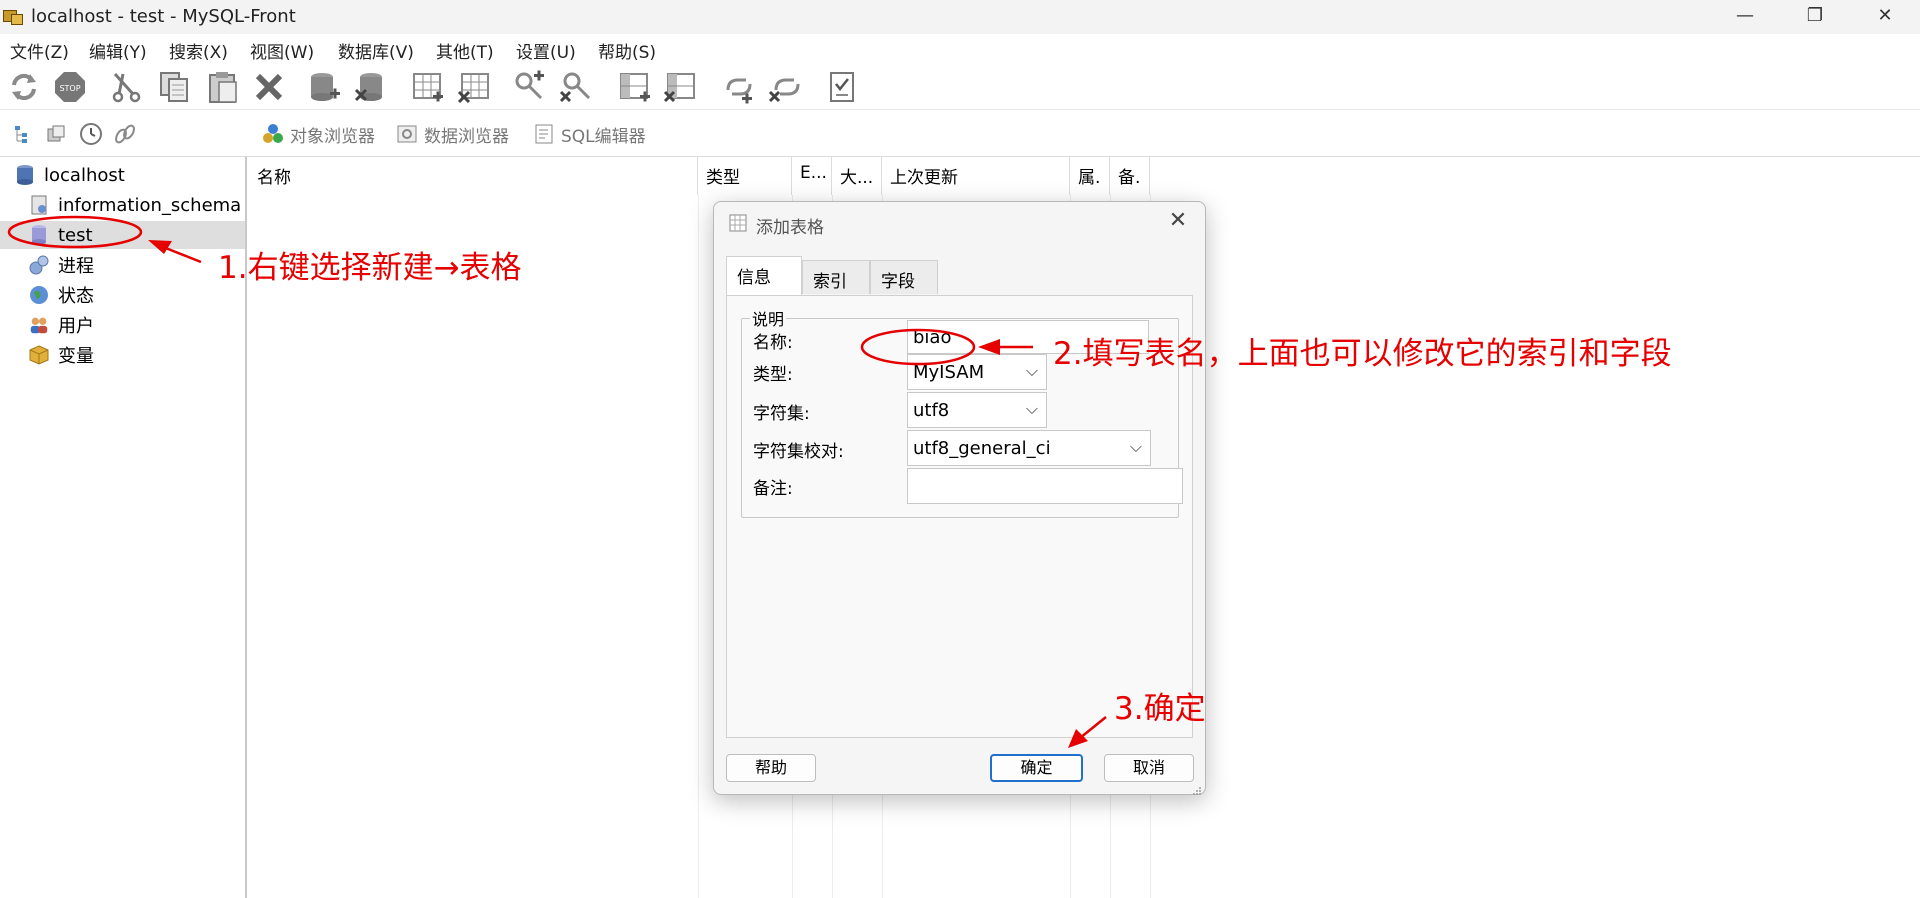  Describe the element at coordinates (680, 87) in the screenshot. I see `drop-field-icon` at that location.